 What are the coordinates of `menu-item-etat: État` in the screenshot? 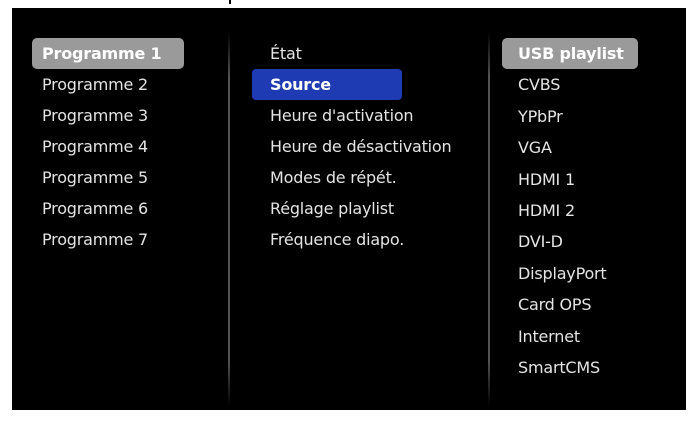 It's located at (352, 53).